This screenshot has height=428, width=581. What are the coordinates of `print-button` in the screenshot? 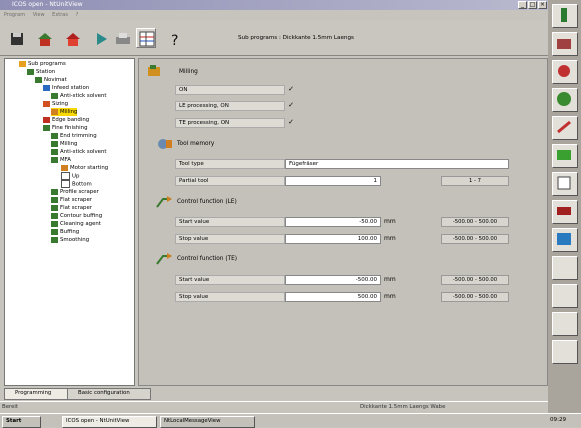 It's located at (122, 38).